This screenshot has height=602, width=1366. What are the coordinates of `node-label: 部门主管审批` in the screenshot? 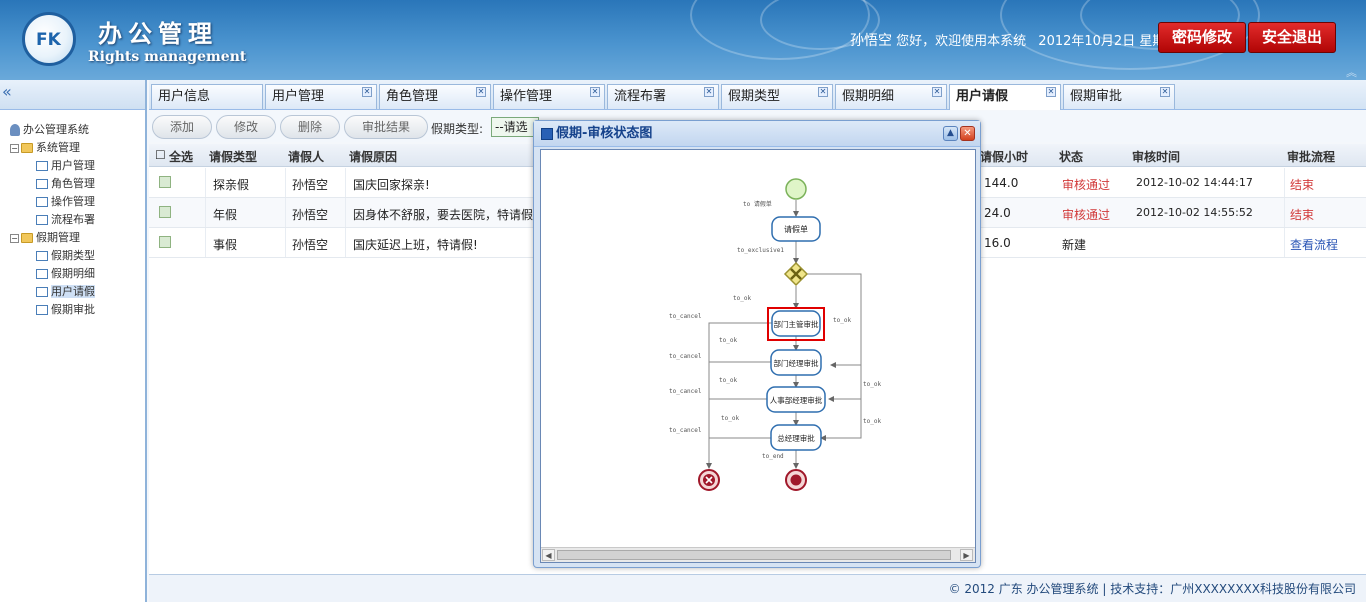 It's located at (796, 324).